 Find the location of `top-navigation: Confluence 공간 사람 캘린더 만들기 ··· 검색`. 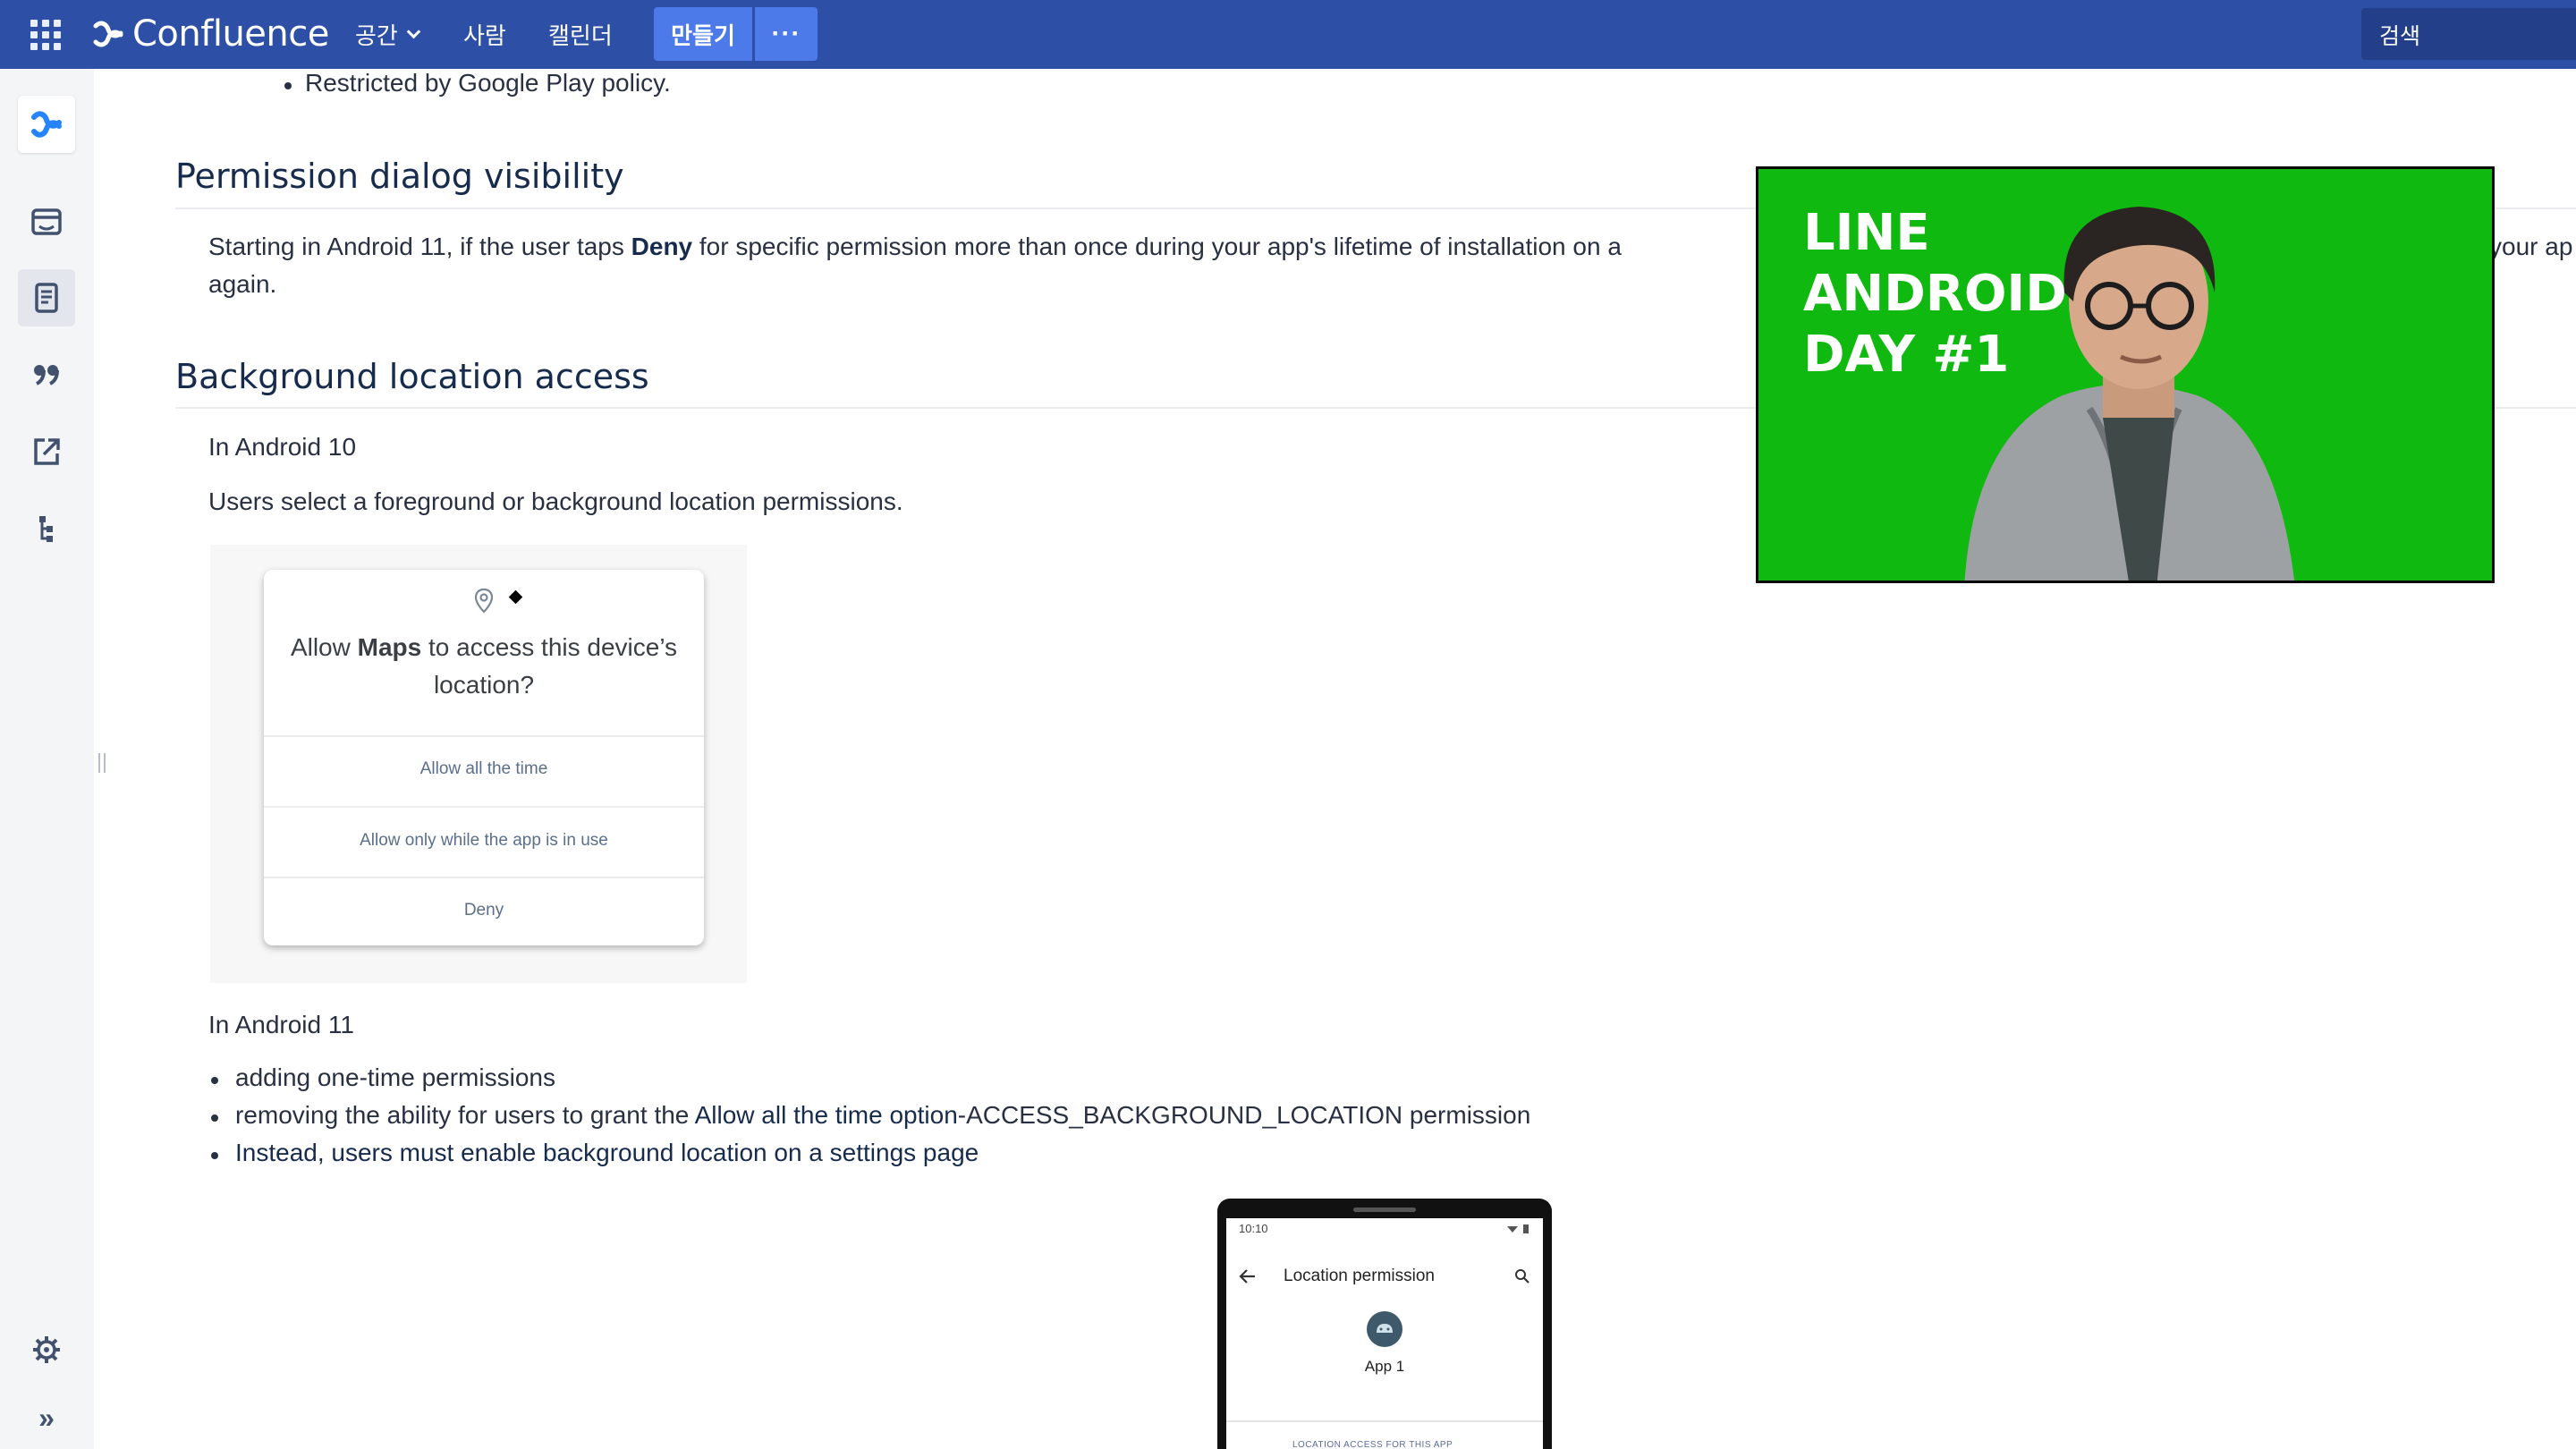

top-navigation: Confluence 공간 사람 캘린더 만들기 ··· 검색 is located at coordinates (1288, 34).